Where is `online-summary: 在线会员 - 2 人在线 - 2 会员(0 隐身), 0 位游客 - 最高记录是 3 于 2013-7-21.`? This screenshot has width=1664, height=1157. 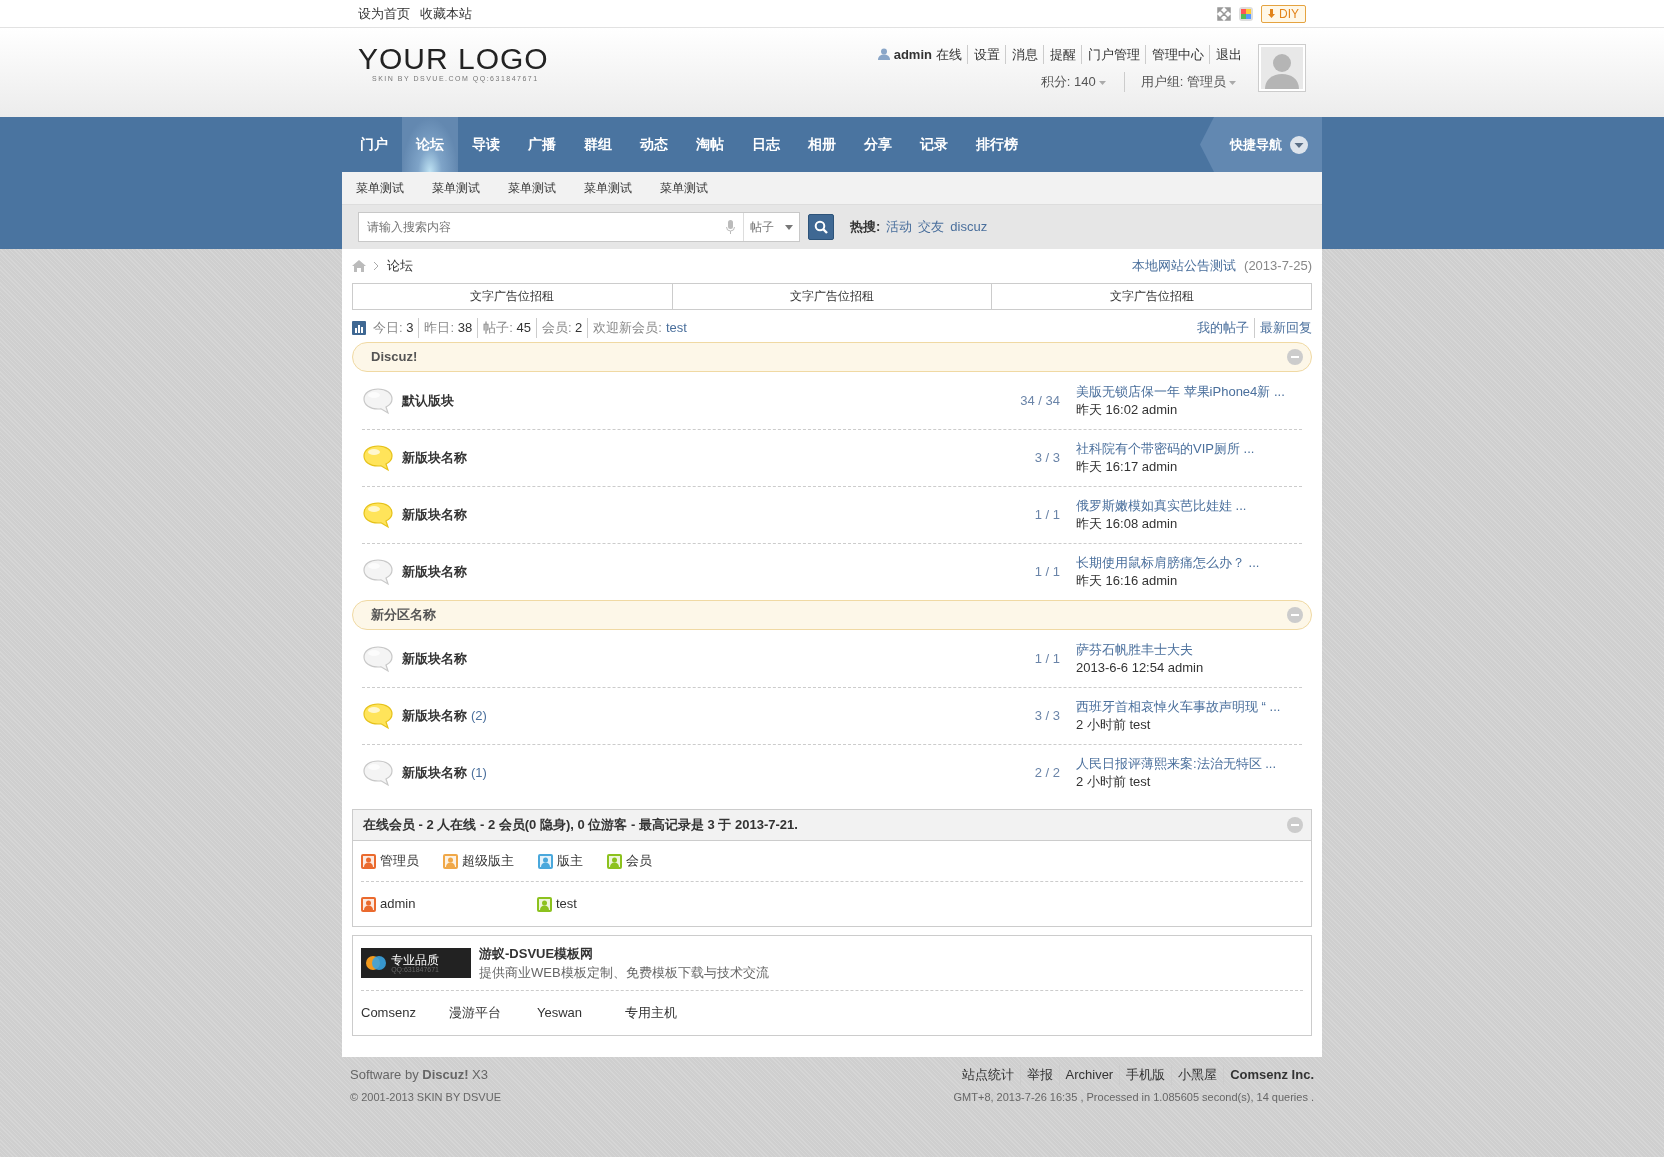 online-summary: 在线会员 - 2 人在线 - 2 会员(0 隐身), 0 位游客 - 最高记录是 3 于 2013-7-21. is located at coordinates (580, 825).